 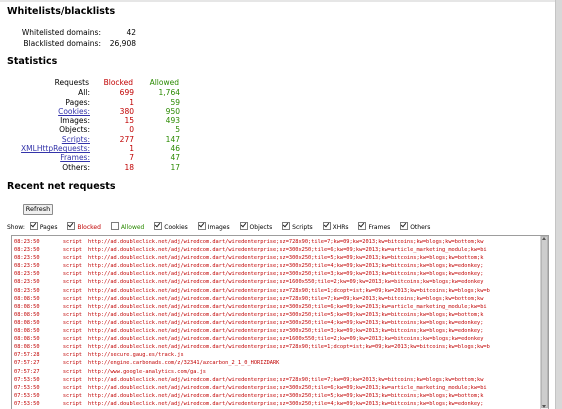 I want to click on blocked-count: 277, so click(x=126, y=139).